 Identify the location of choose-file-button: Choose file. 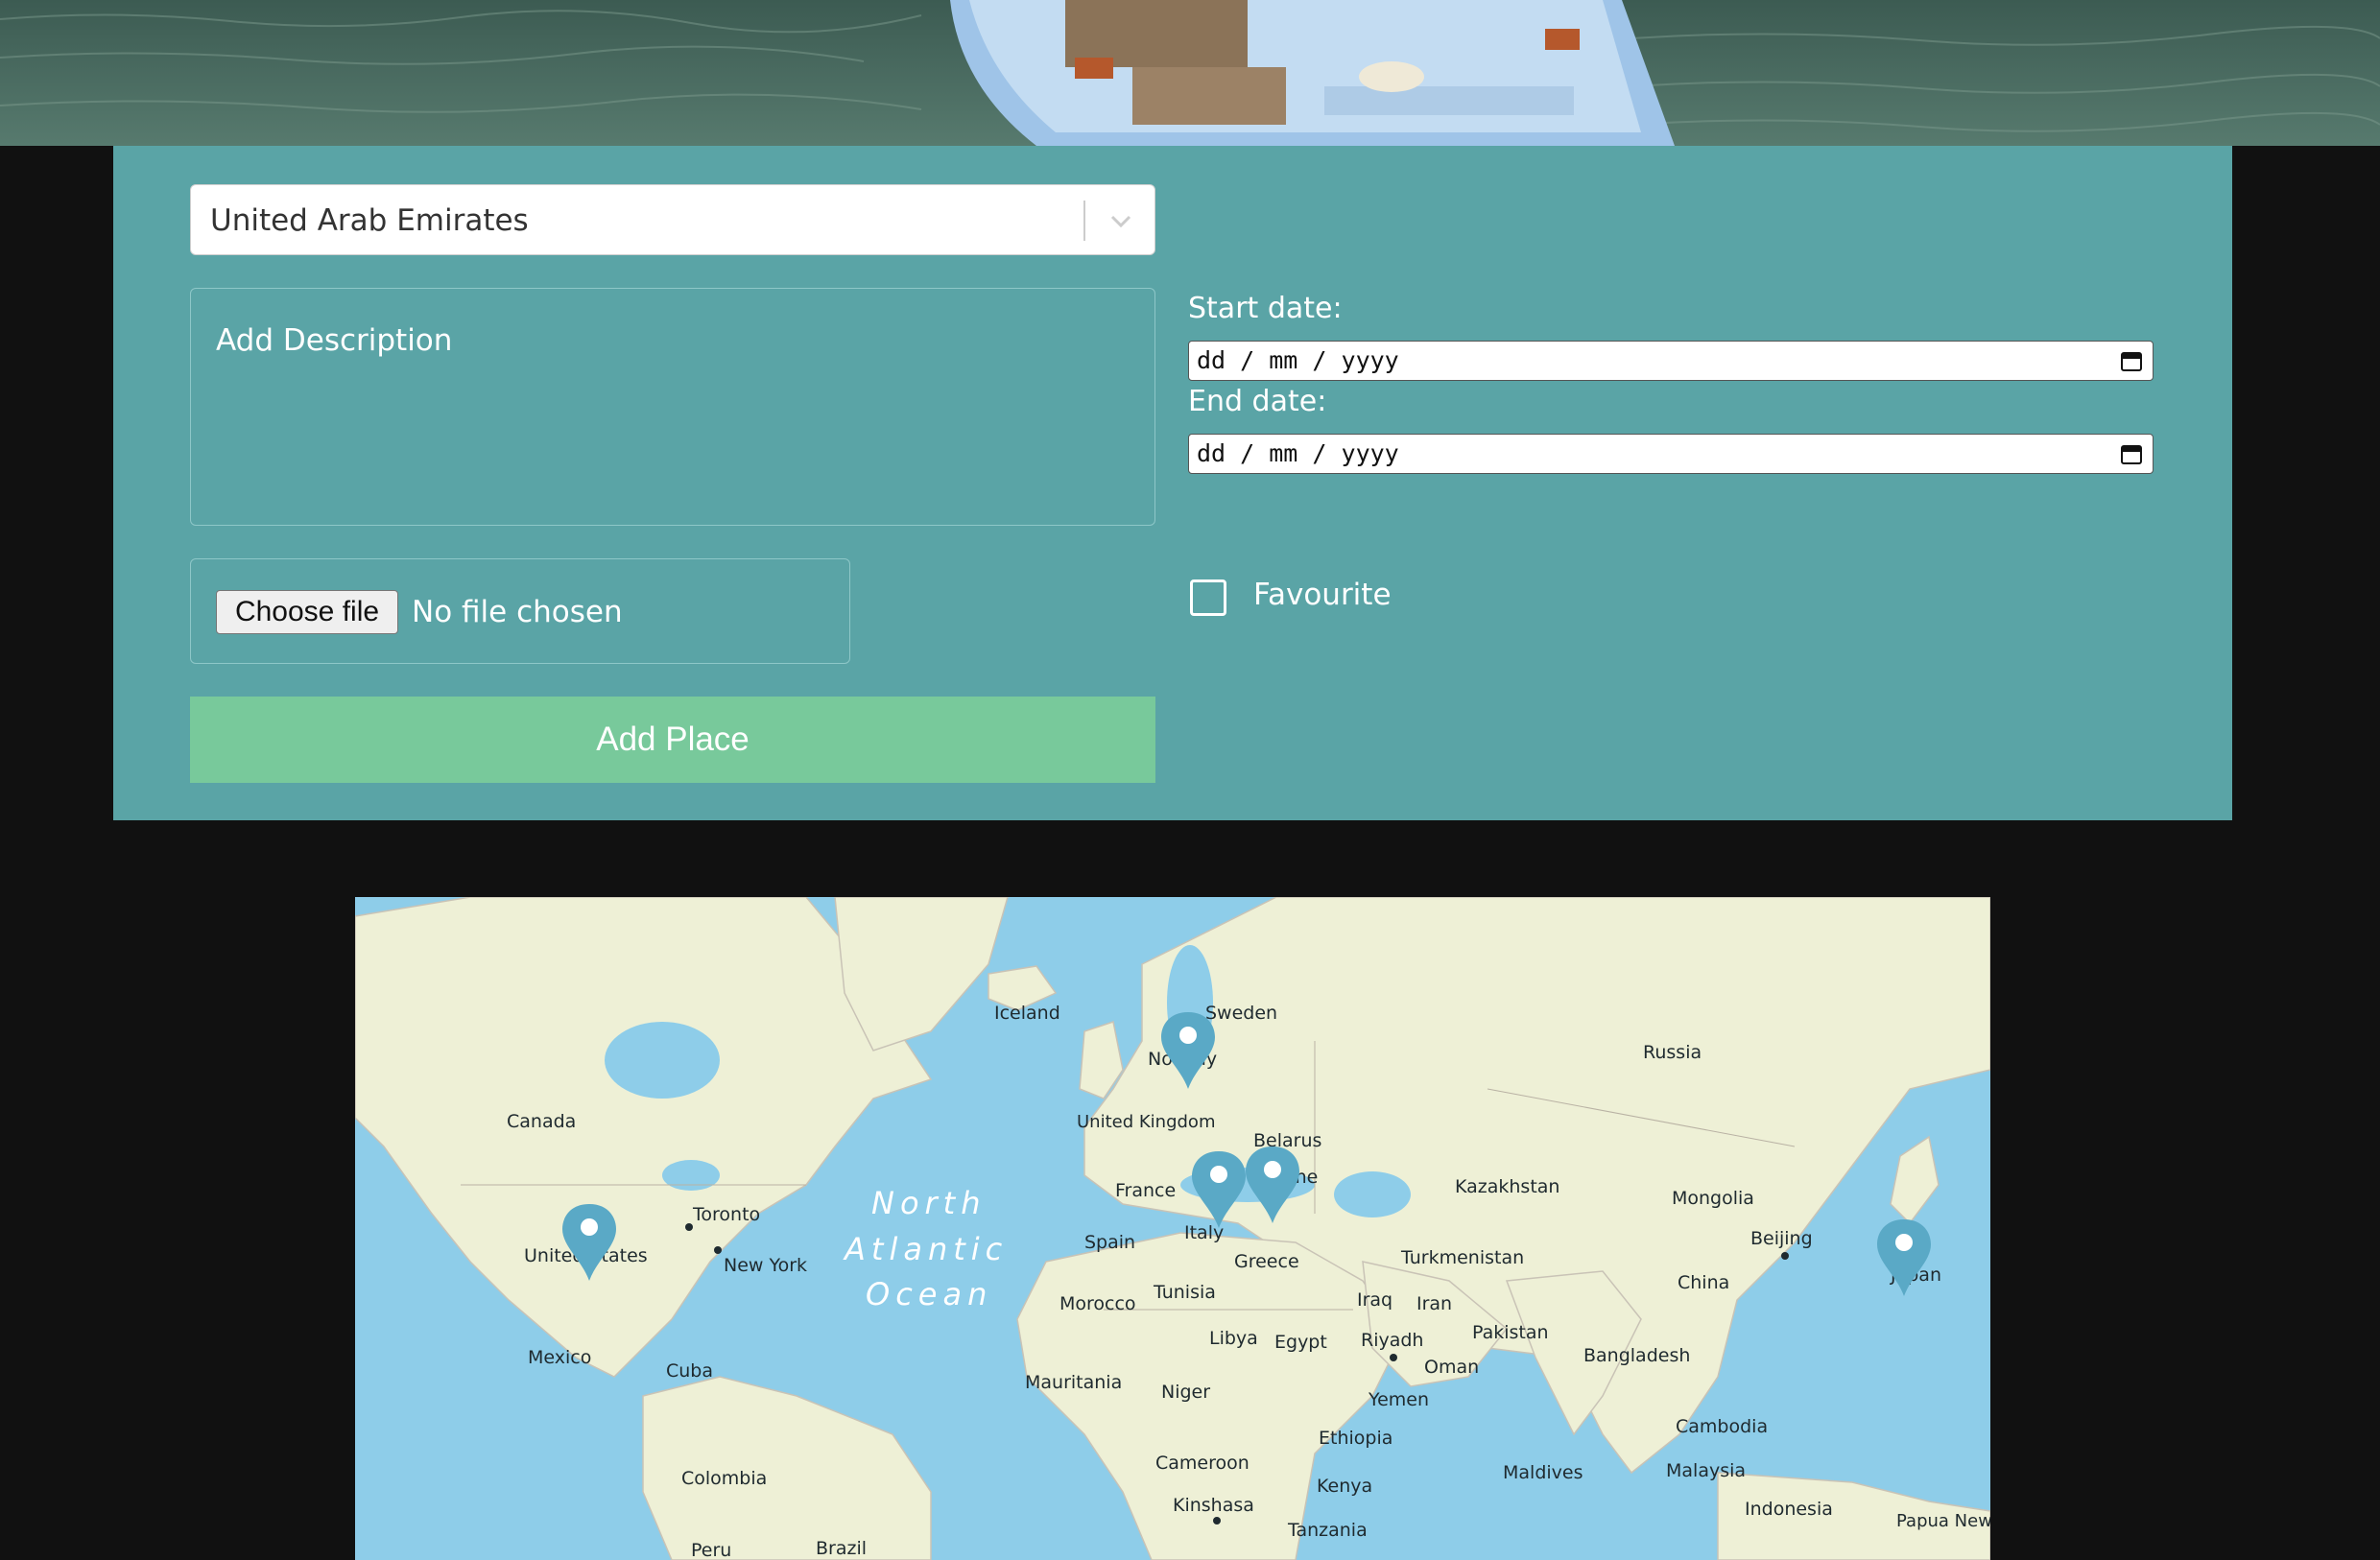
(307, 612).